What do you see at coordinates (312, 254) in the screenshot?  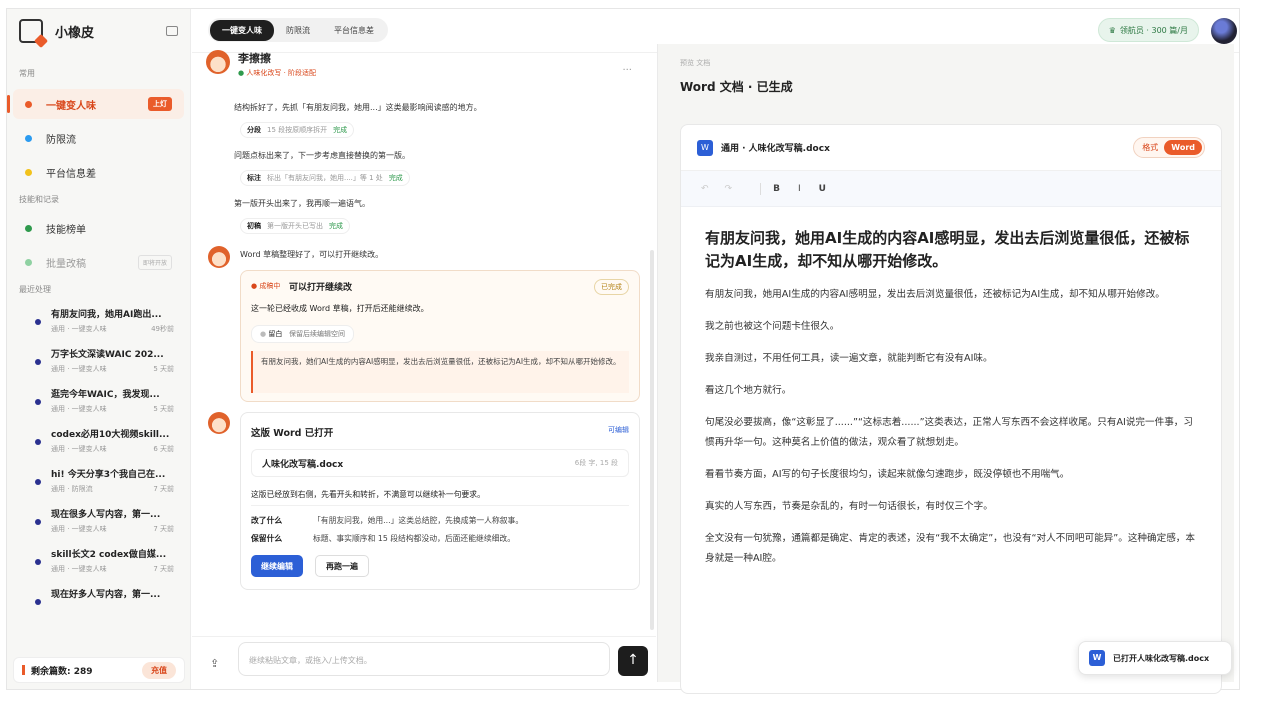 I see `chat-message: Word 草稿整理好了，可以打开继续改。` at bounding box center [312, 254].